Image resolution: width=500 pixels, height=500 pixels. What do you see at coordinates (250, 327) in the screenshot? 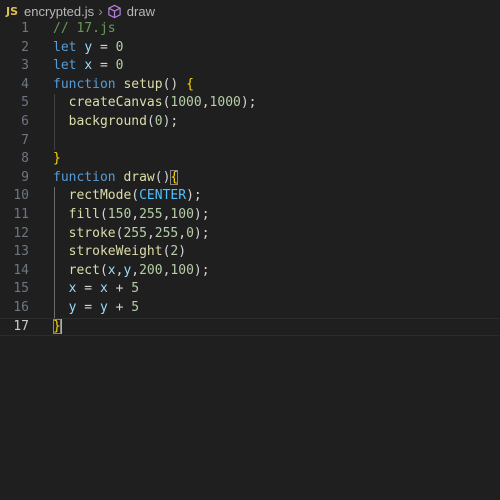
I see `code-line: 17}` at bounding box center [250, 327].